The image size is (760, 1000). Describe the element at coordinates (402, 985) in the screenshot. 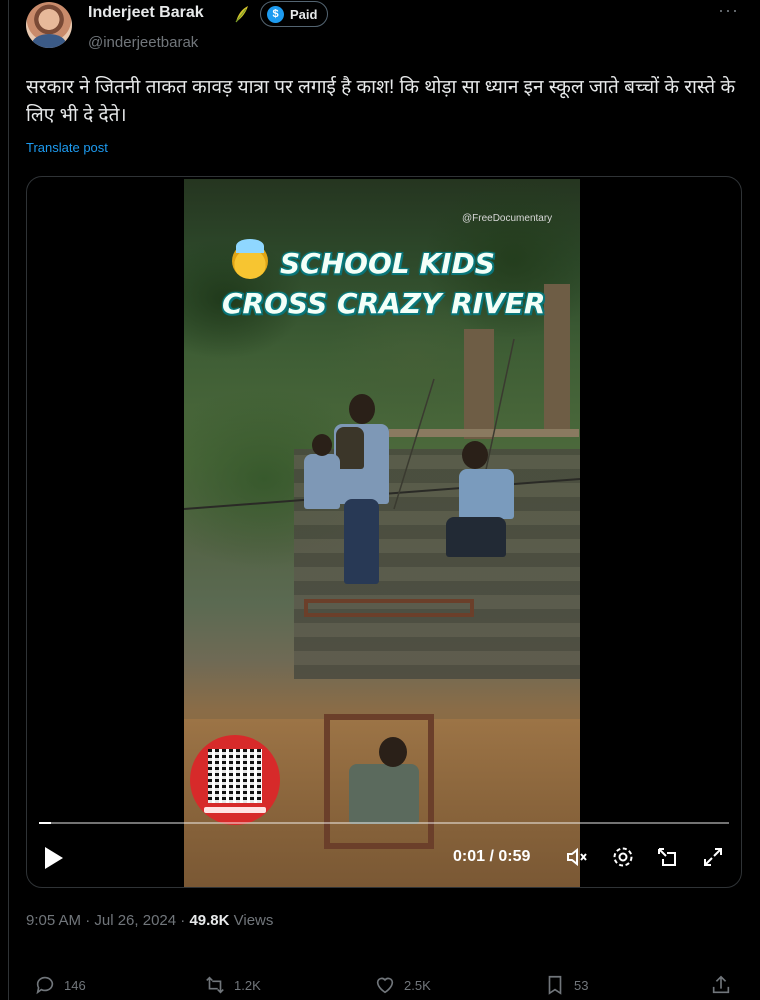

I see `like-button: 2.5K` at that location.